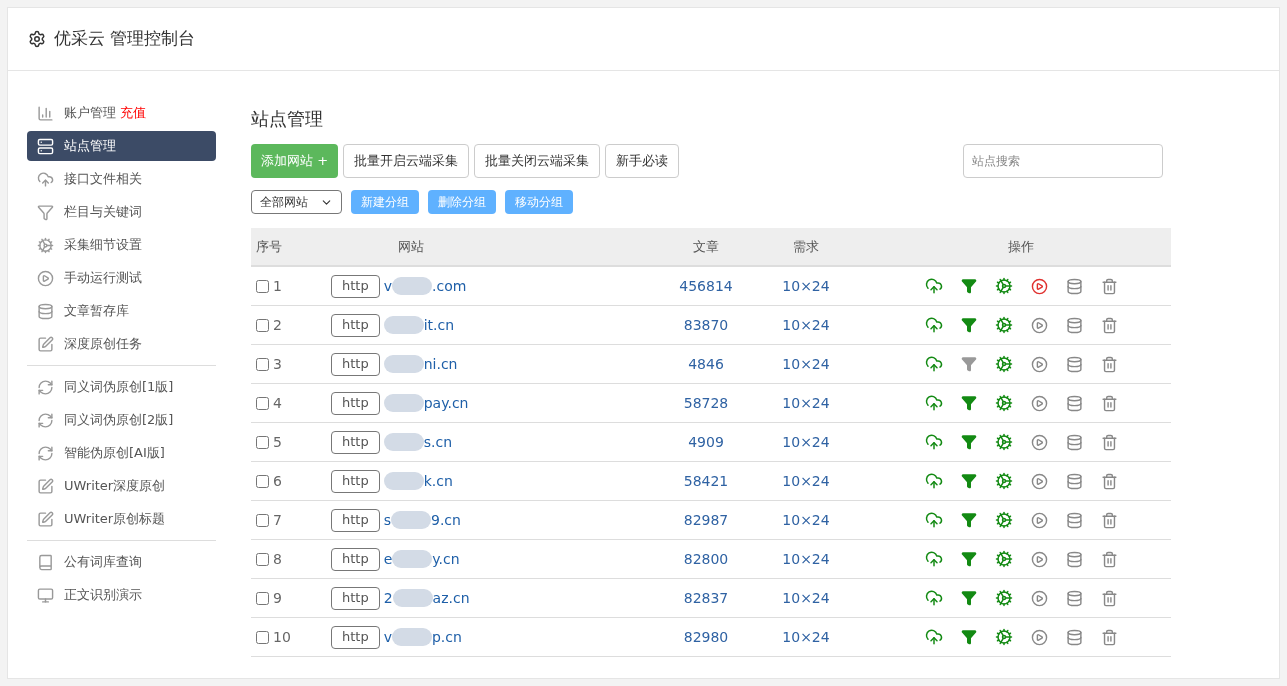  What do you see at coordinates (388, 559) in the screenshot?
I see `site-url: e` at bounding box center [388, 559].